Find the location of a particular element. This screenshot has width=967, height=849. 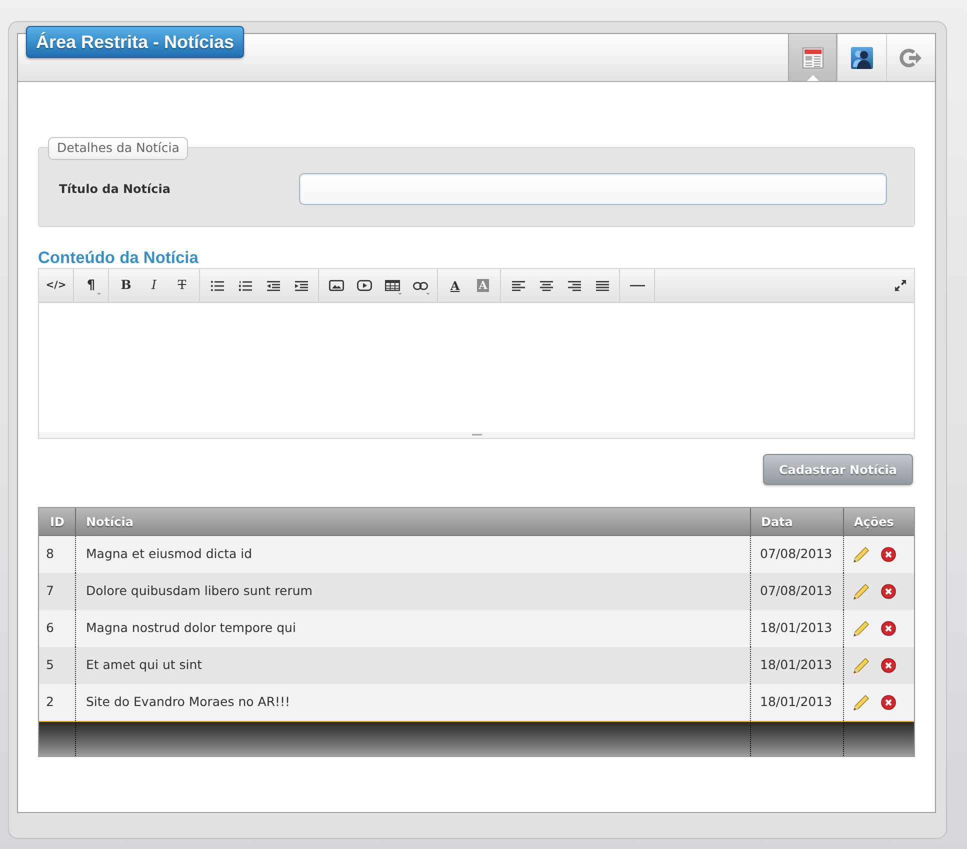

italic-button: I is located at coordinates (154, 285).